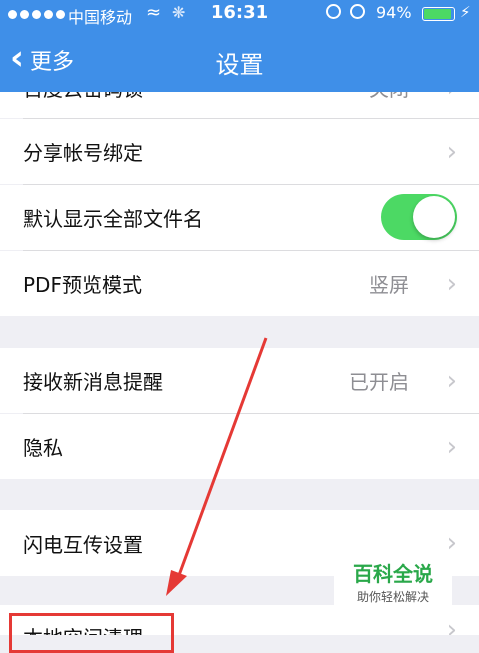 This screenshot has height=653, width=479. What do you see at coordinates (239, 65) in the screenshot?
I see `page-title: 设置` at bounding box center [239, 65].